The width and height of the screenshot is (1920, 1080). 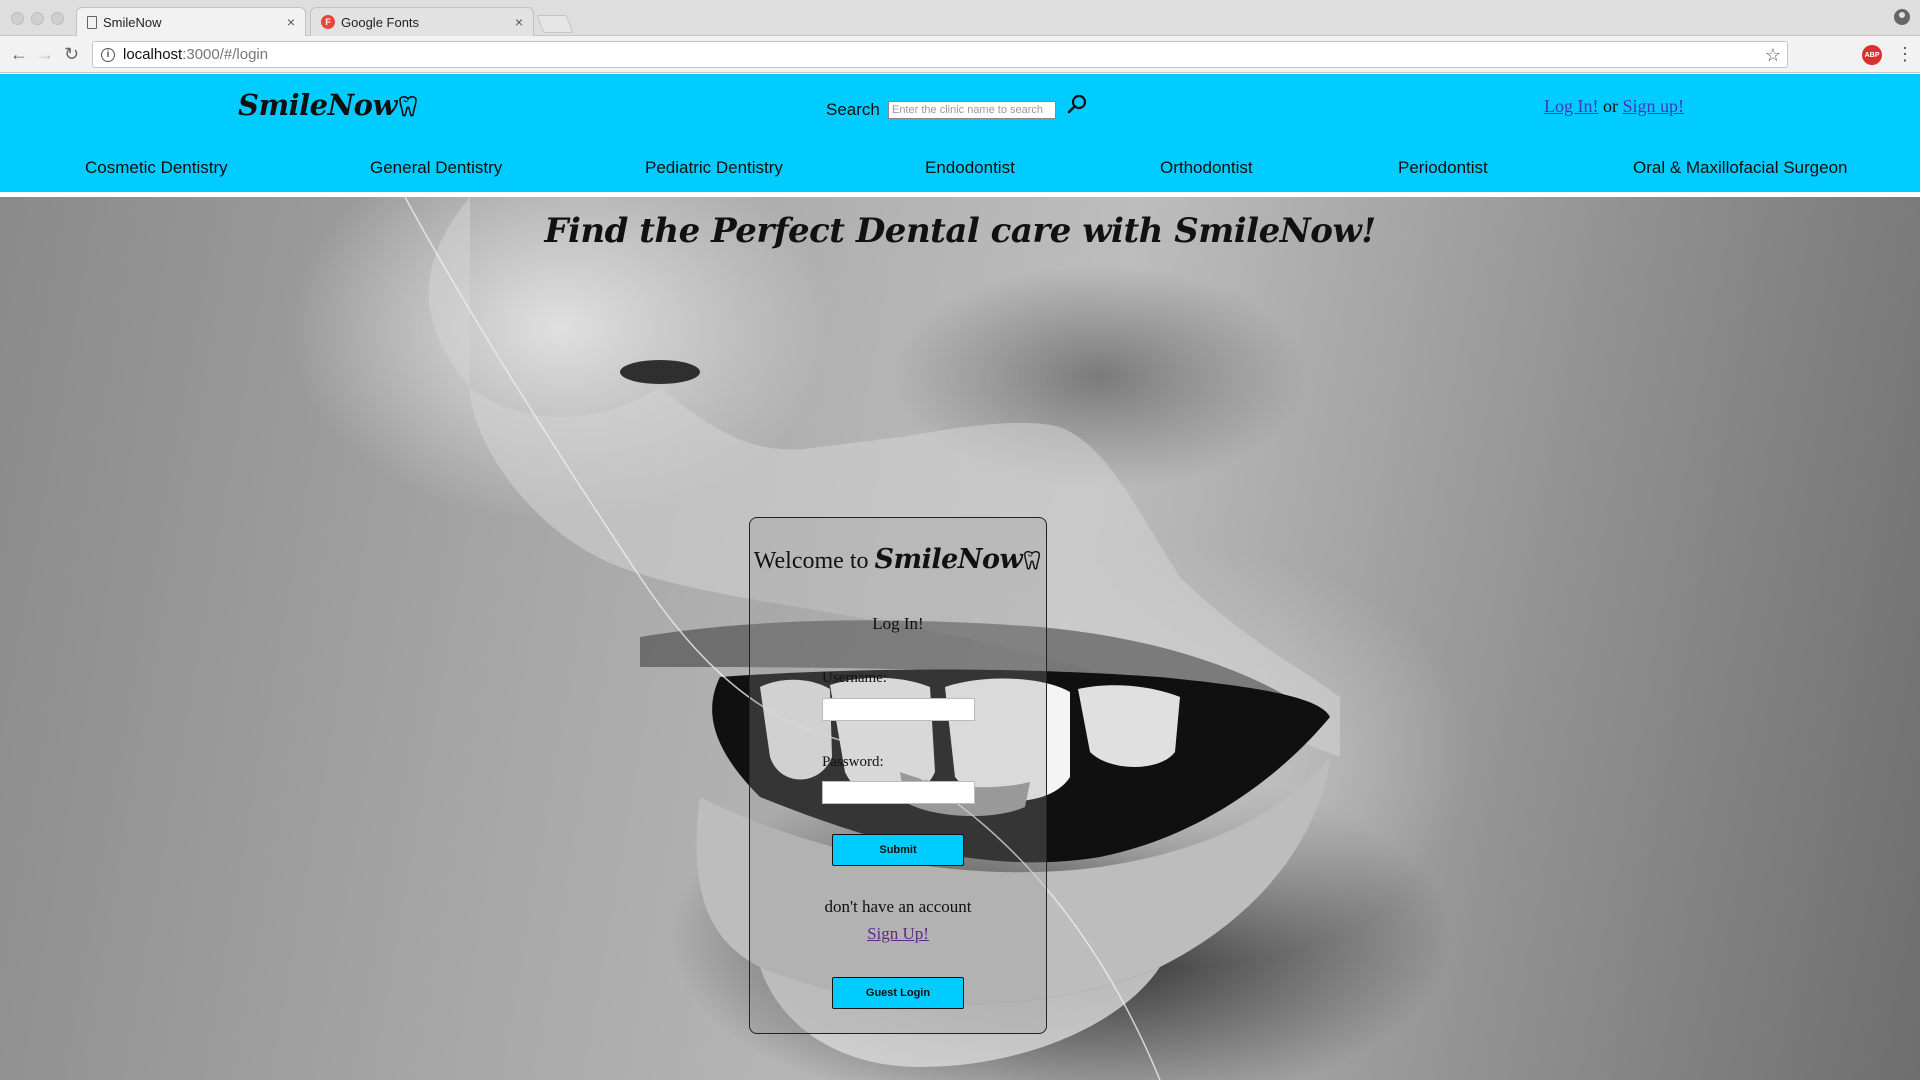 I want to click on password-label: Password:, so click(x=853, y=762).